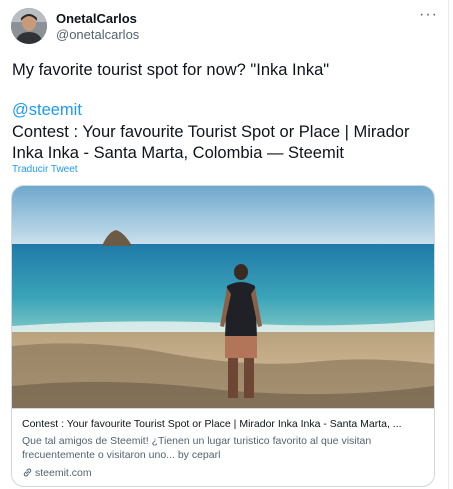  What do you see at coordinates (45, 169) in the screenshot?
I see `translate-tweet-link: Traducir Tweet` at bounding box center [45, 169].